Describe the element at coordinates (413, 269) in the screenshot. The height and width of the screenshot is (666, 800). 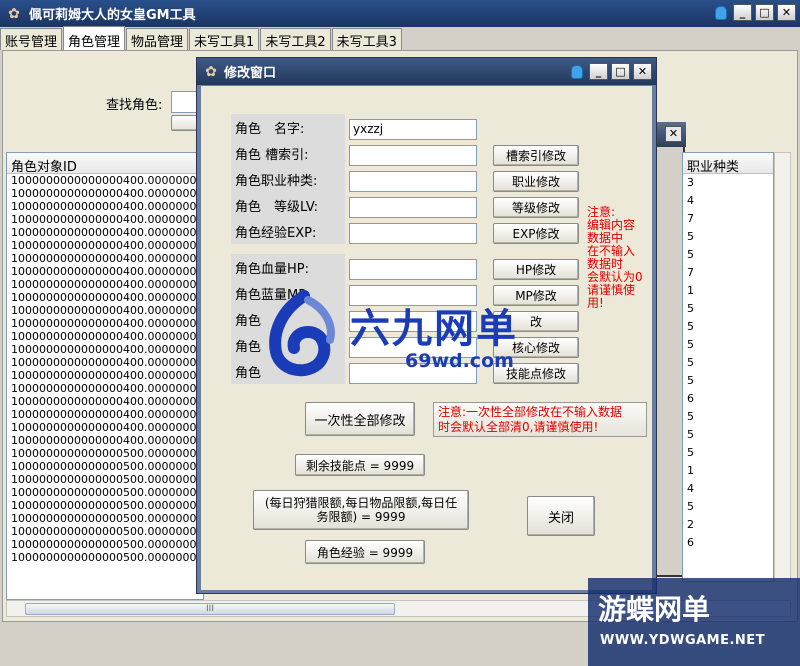
I see `hp-field` at that location.